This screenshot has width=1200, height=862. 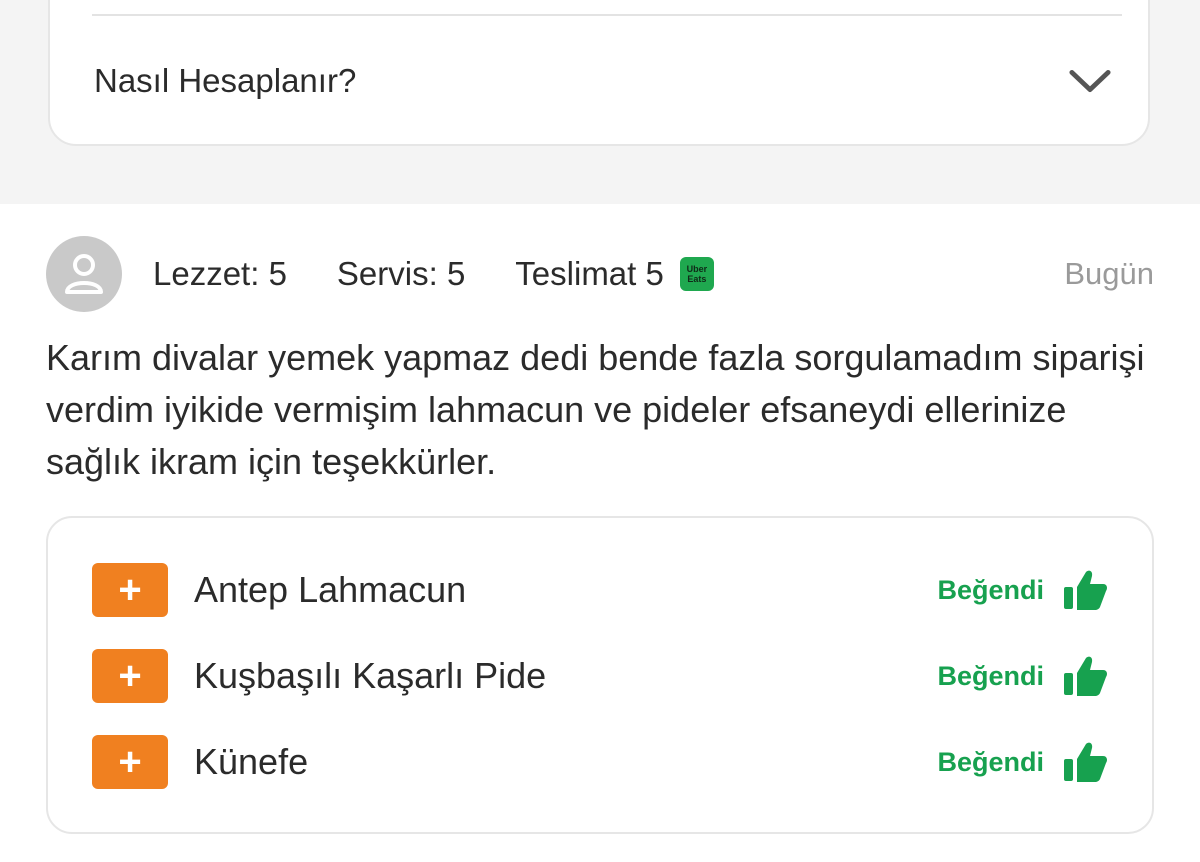 I want to click on list-item: + Kuşbaşılı Kaşarlı Pide Beğendi, so click(x=600, y=676).